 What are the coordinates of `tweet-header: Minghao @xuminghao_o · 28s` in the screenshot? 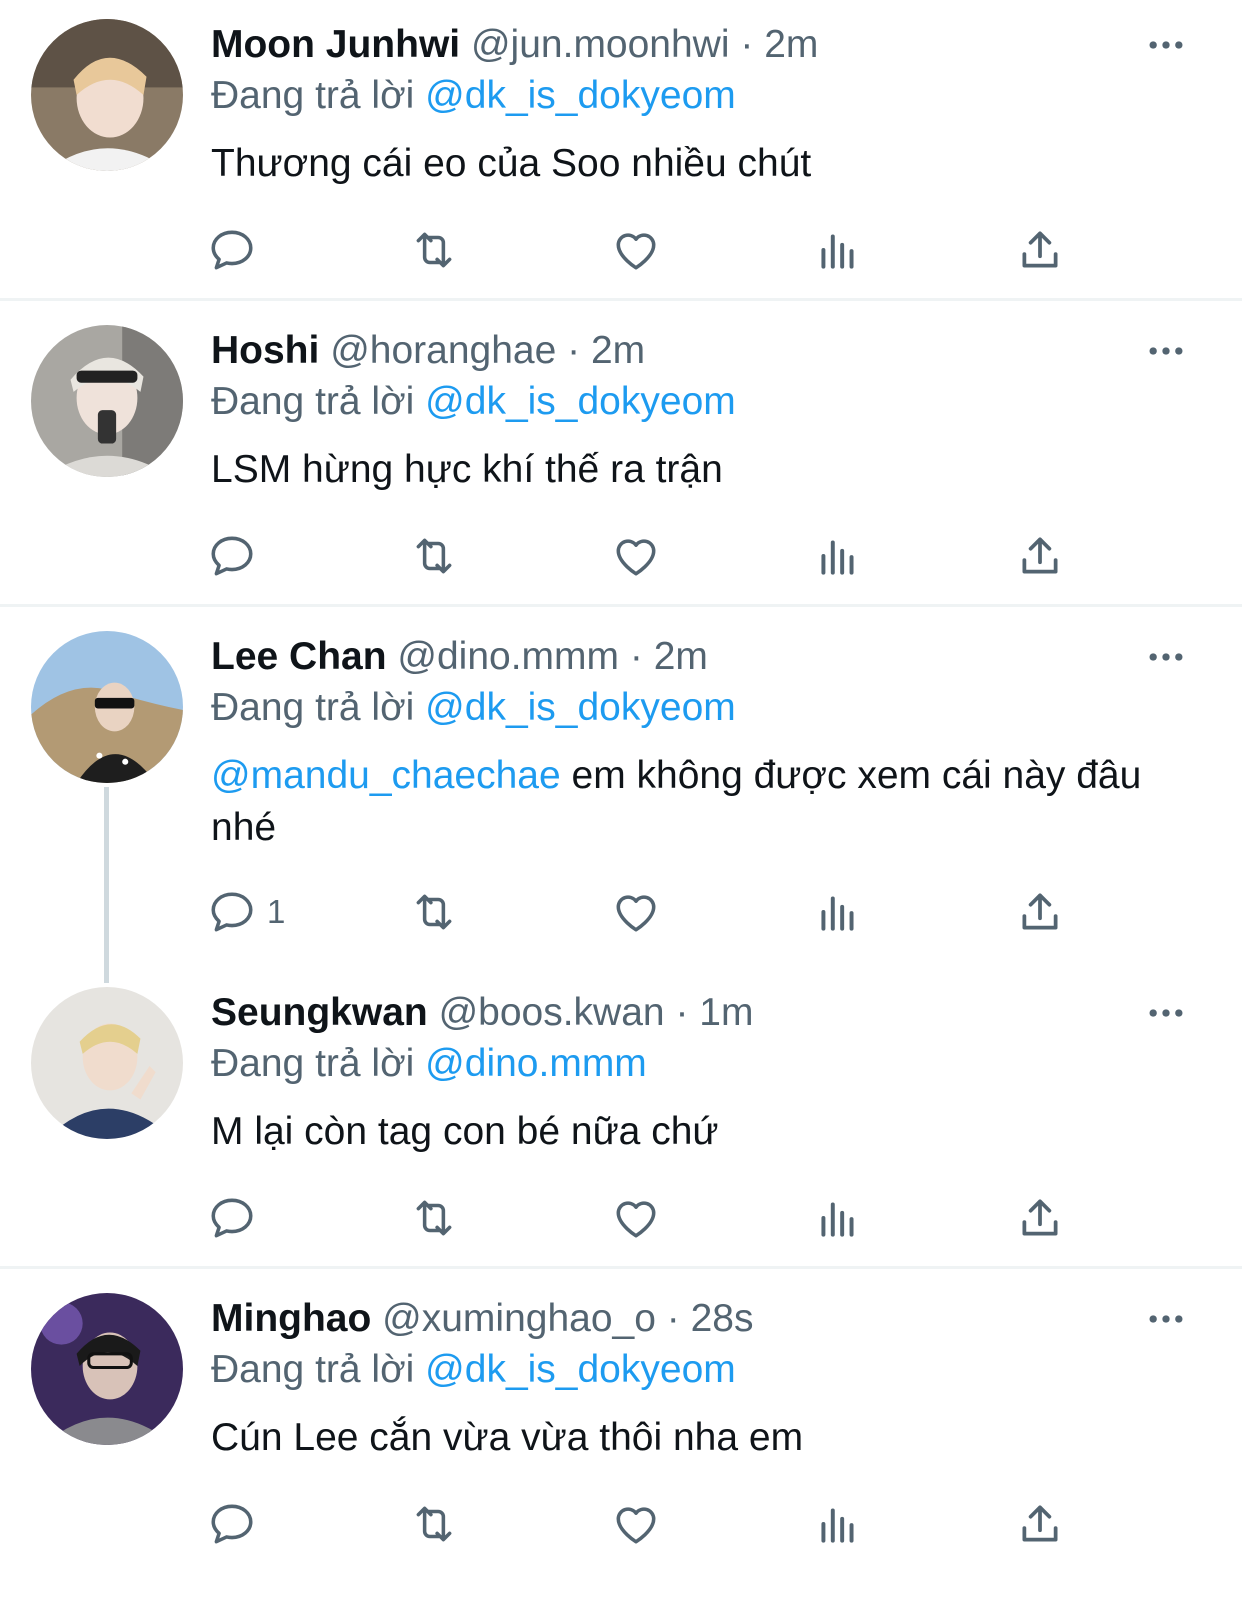 It's located at (482, 1319).